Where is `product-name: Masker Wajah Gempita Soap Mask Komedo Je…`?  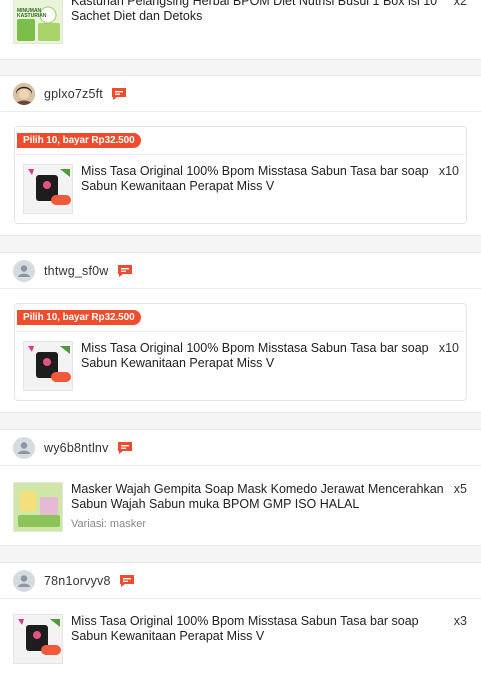
product-name: Masker Wajah Gempita Soap Mask Komedo Je… is located at coordinates (257, 496).